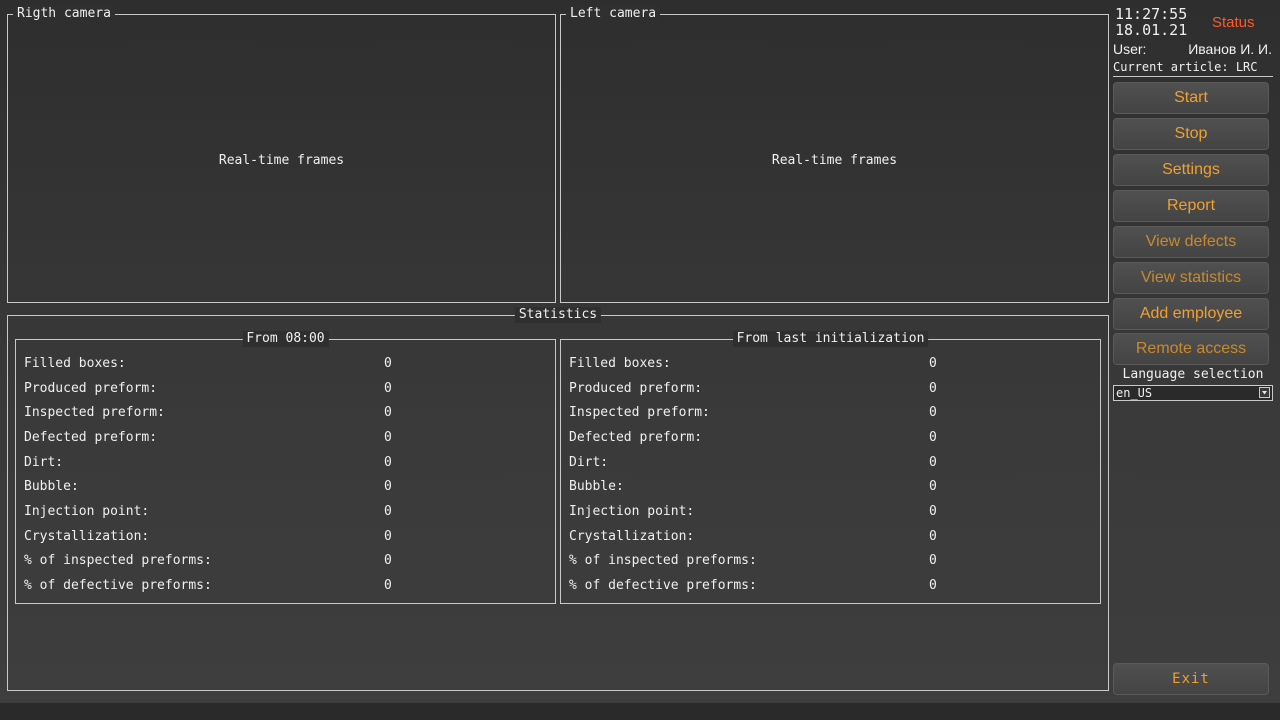  I want to click on statistics-title: Statistics, so click(558, 315).